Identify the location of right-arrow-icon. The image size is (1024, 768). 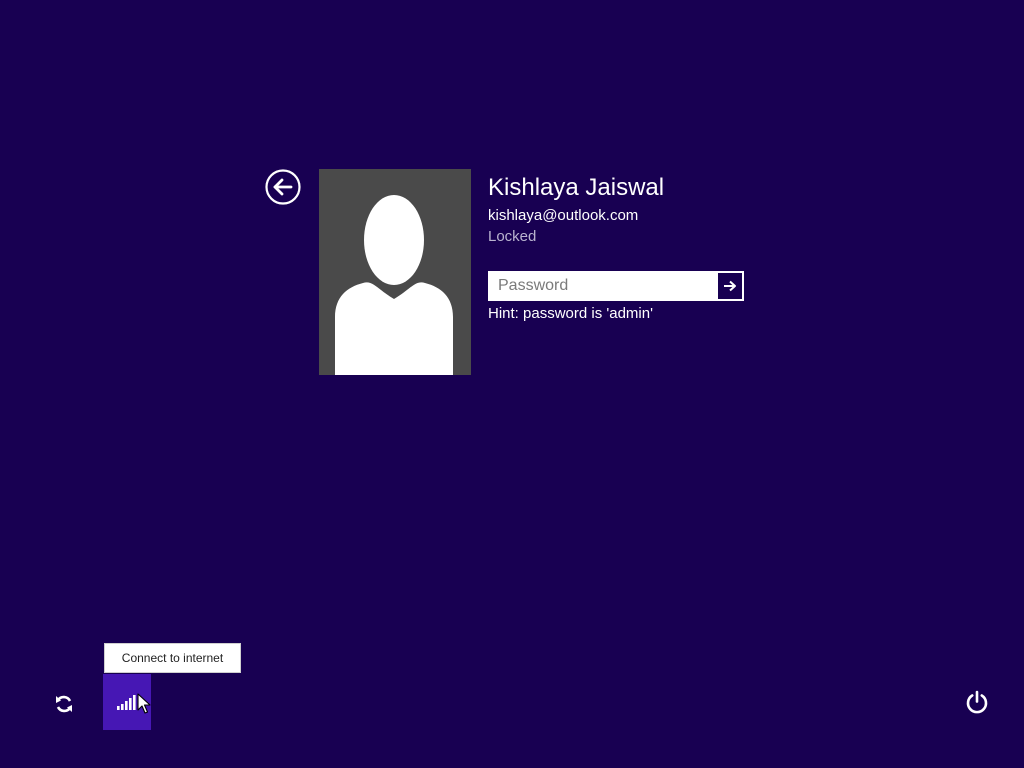
(730, 286).